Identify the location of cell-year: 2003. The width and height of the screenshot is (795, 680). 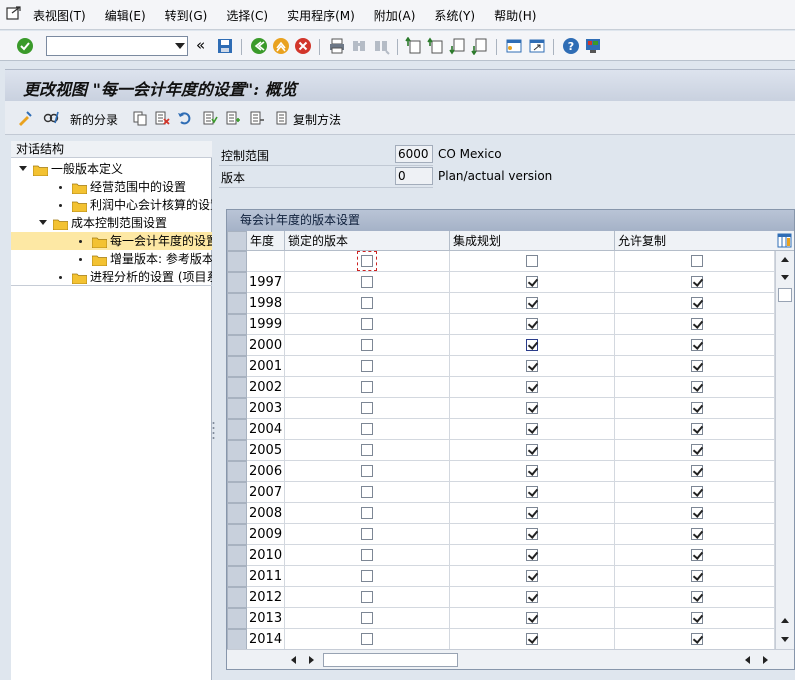
(266, 408).